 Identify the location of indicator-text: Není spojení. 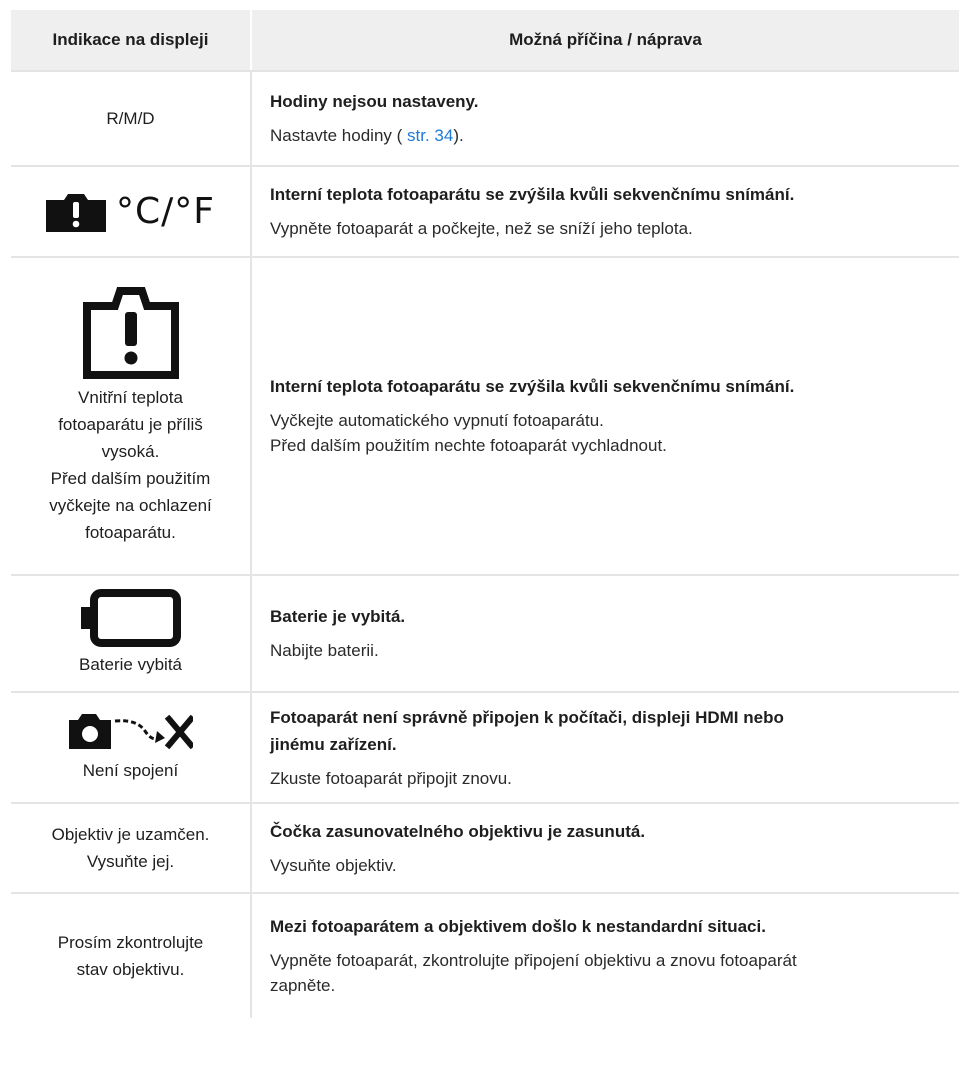
(130, 770).